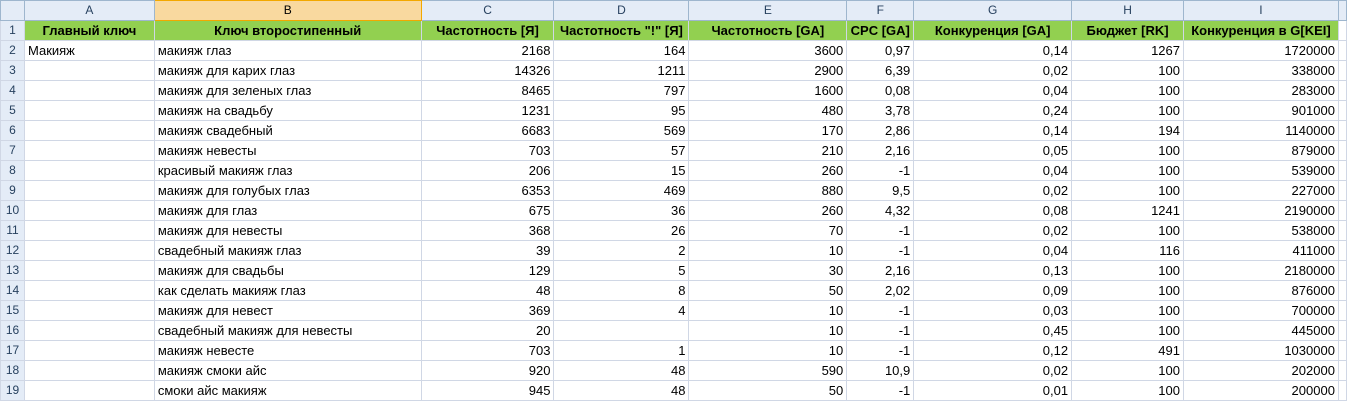 This screenshot has height=403, width=1347. What do you see at coordinates (621, 150) in the screenshot?
I see `cell-d: 57` at bounding box center [621, 150].